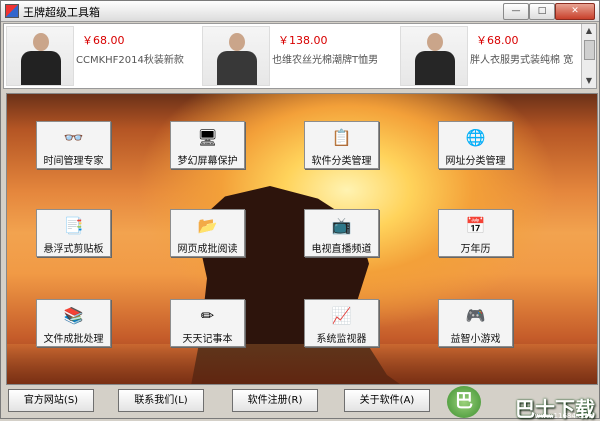 The image size is (600, 421). I want to click on ad-item: ￥68.00 CCMKHF2014秋装新款, so click(101, 56).